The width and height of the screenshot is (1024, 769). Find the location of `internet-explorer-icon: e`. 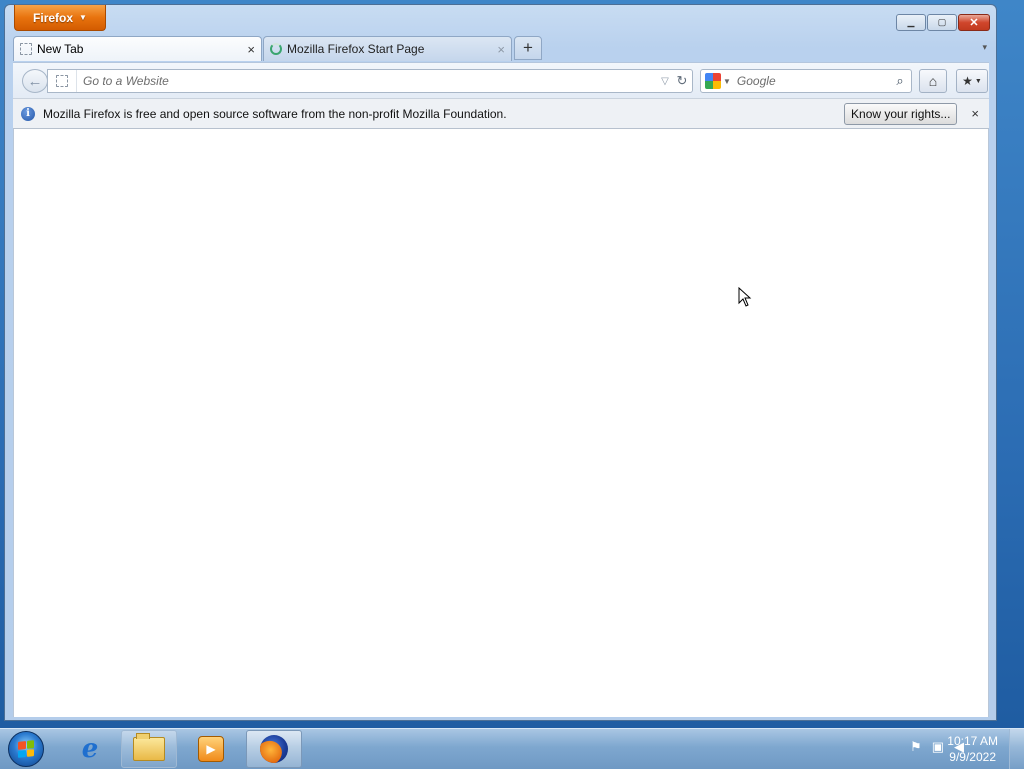

internet-explorer-icon: e is located at coordinates (90, 749).